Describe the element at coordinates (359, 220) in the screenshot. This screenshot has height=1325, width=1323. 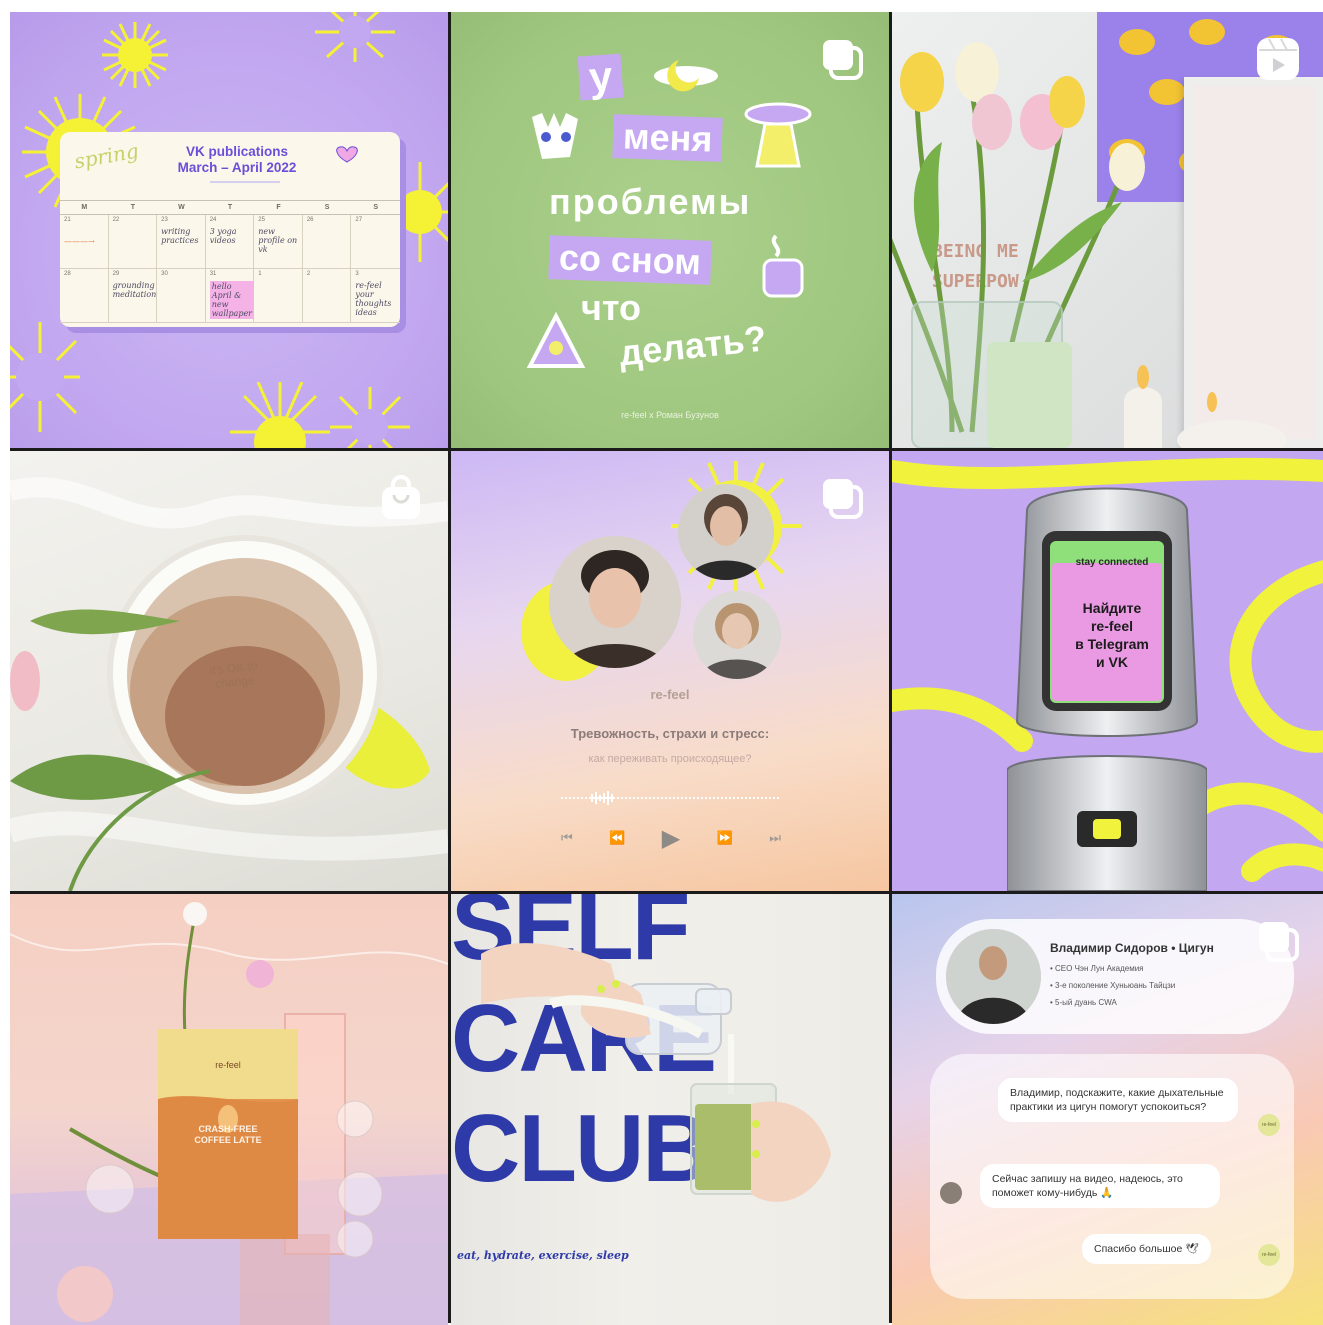
I see `day-number: 27` at that location.